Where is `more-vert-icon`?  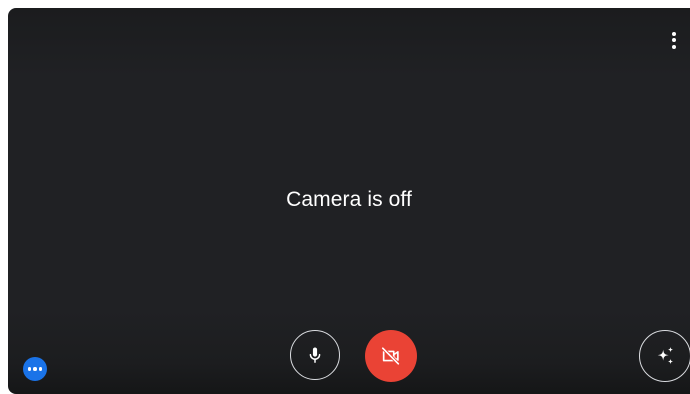 more-vert-icon is located at coordinates (674, 40).